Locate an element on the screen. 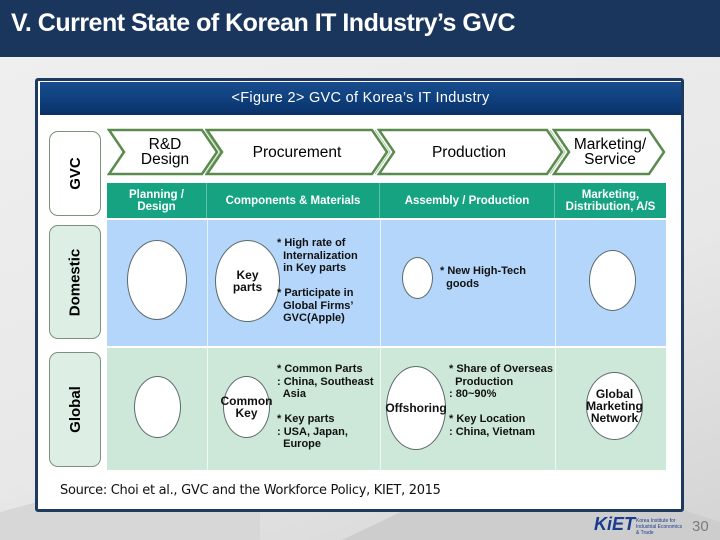 The image size is (720, 540). column-header-marketing-distribution: Marketing, Distribution, A/S is located at coordinates (610, 200).